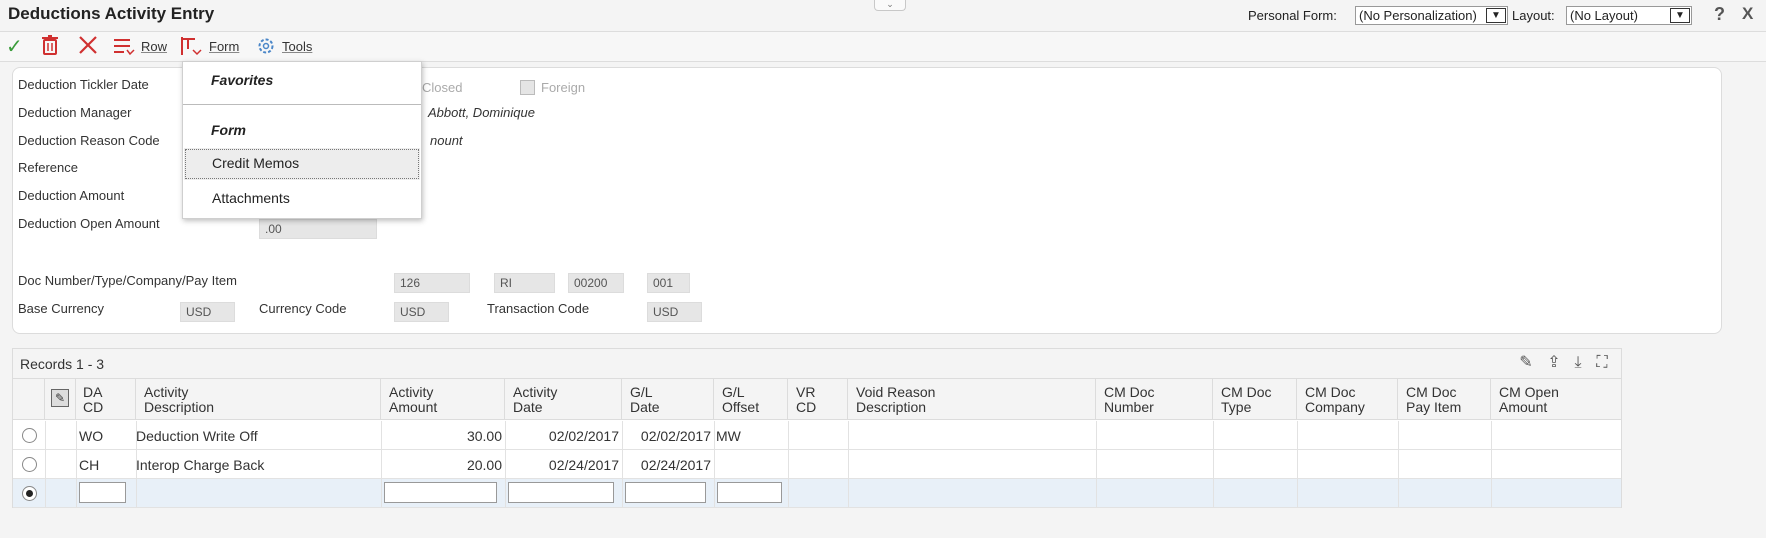  What do you see at coordinates (48, 167) in the screenshot?
I see `reference-label: Reference` at bounding box center [48, 167].